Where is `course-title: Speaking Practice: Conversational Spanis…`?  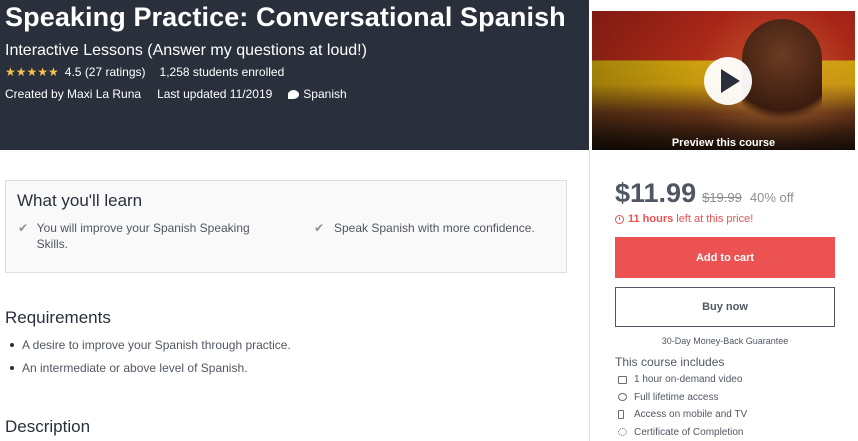 course-title: Speaking Practice: Conversational Spanis… is located at coordinates (285, 17).